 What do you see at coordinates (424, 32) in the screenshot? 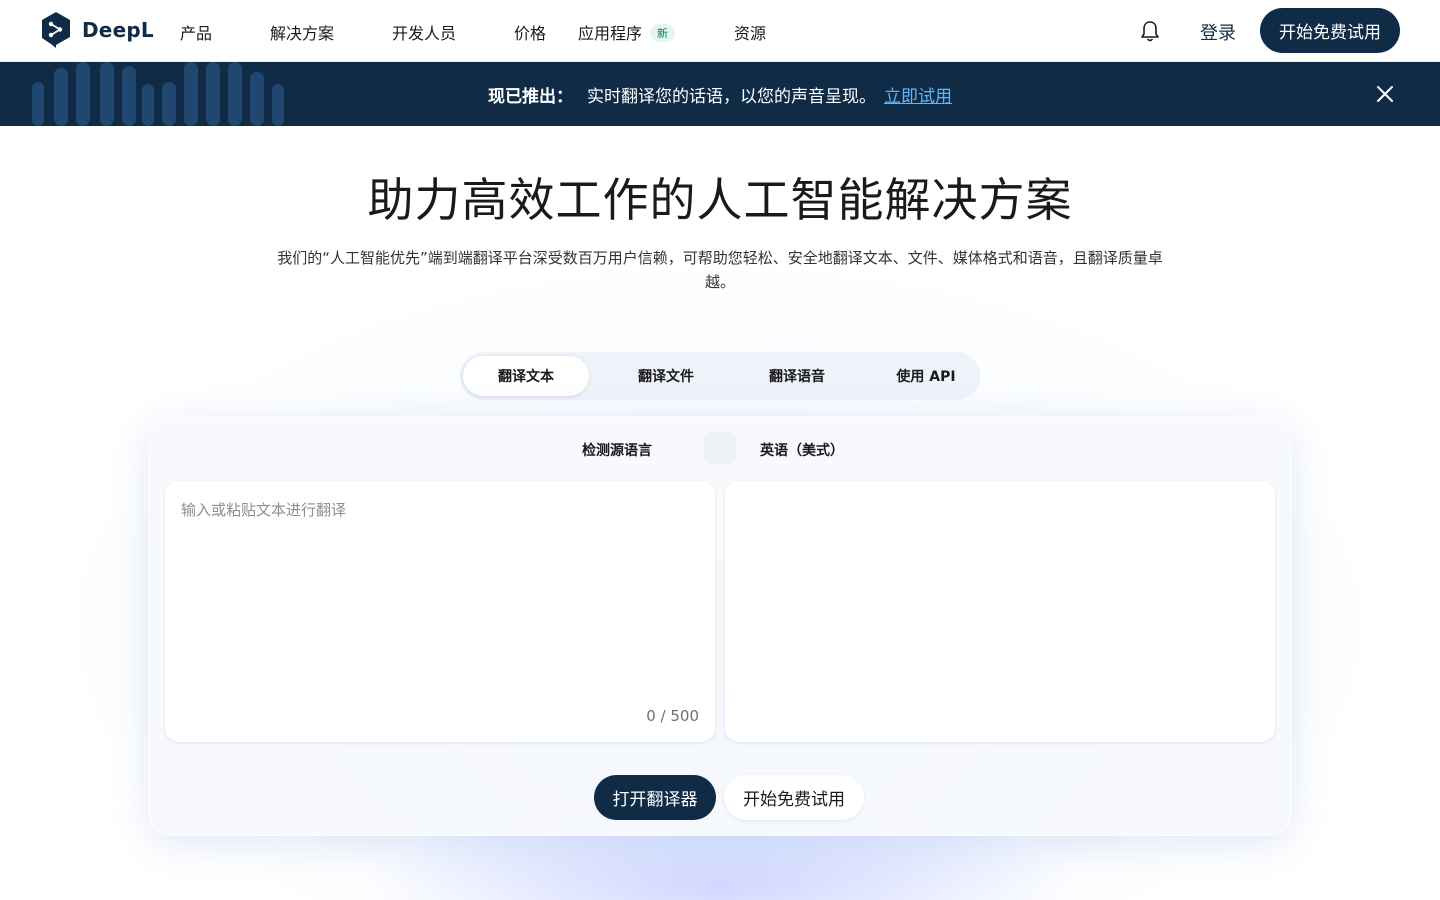
I see `nav-item-developers: 开发人员` at bounding box center [424, 32].